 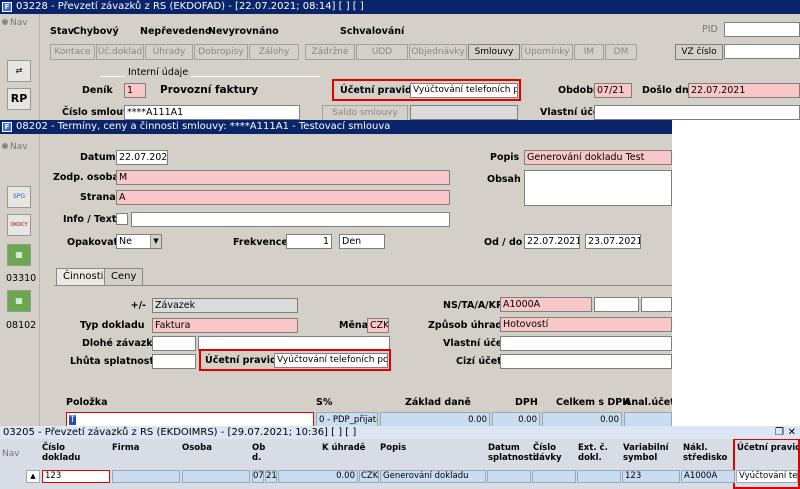 What do you see at coordinates (365, 112) in the screenshot?
I see `saldo-smlouvy-button: Saldo smlouvy` at bounding box center [365, 112].